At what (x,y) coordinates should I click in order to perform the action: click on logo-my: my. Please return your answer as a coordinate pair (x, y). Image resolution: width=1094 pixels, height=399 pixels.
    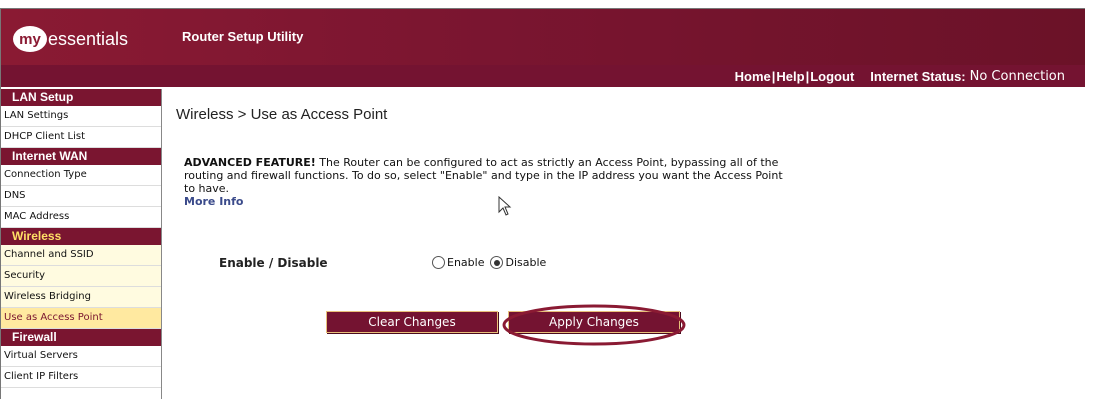
    Looking at the image, I should click on (30, 39).